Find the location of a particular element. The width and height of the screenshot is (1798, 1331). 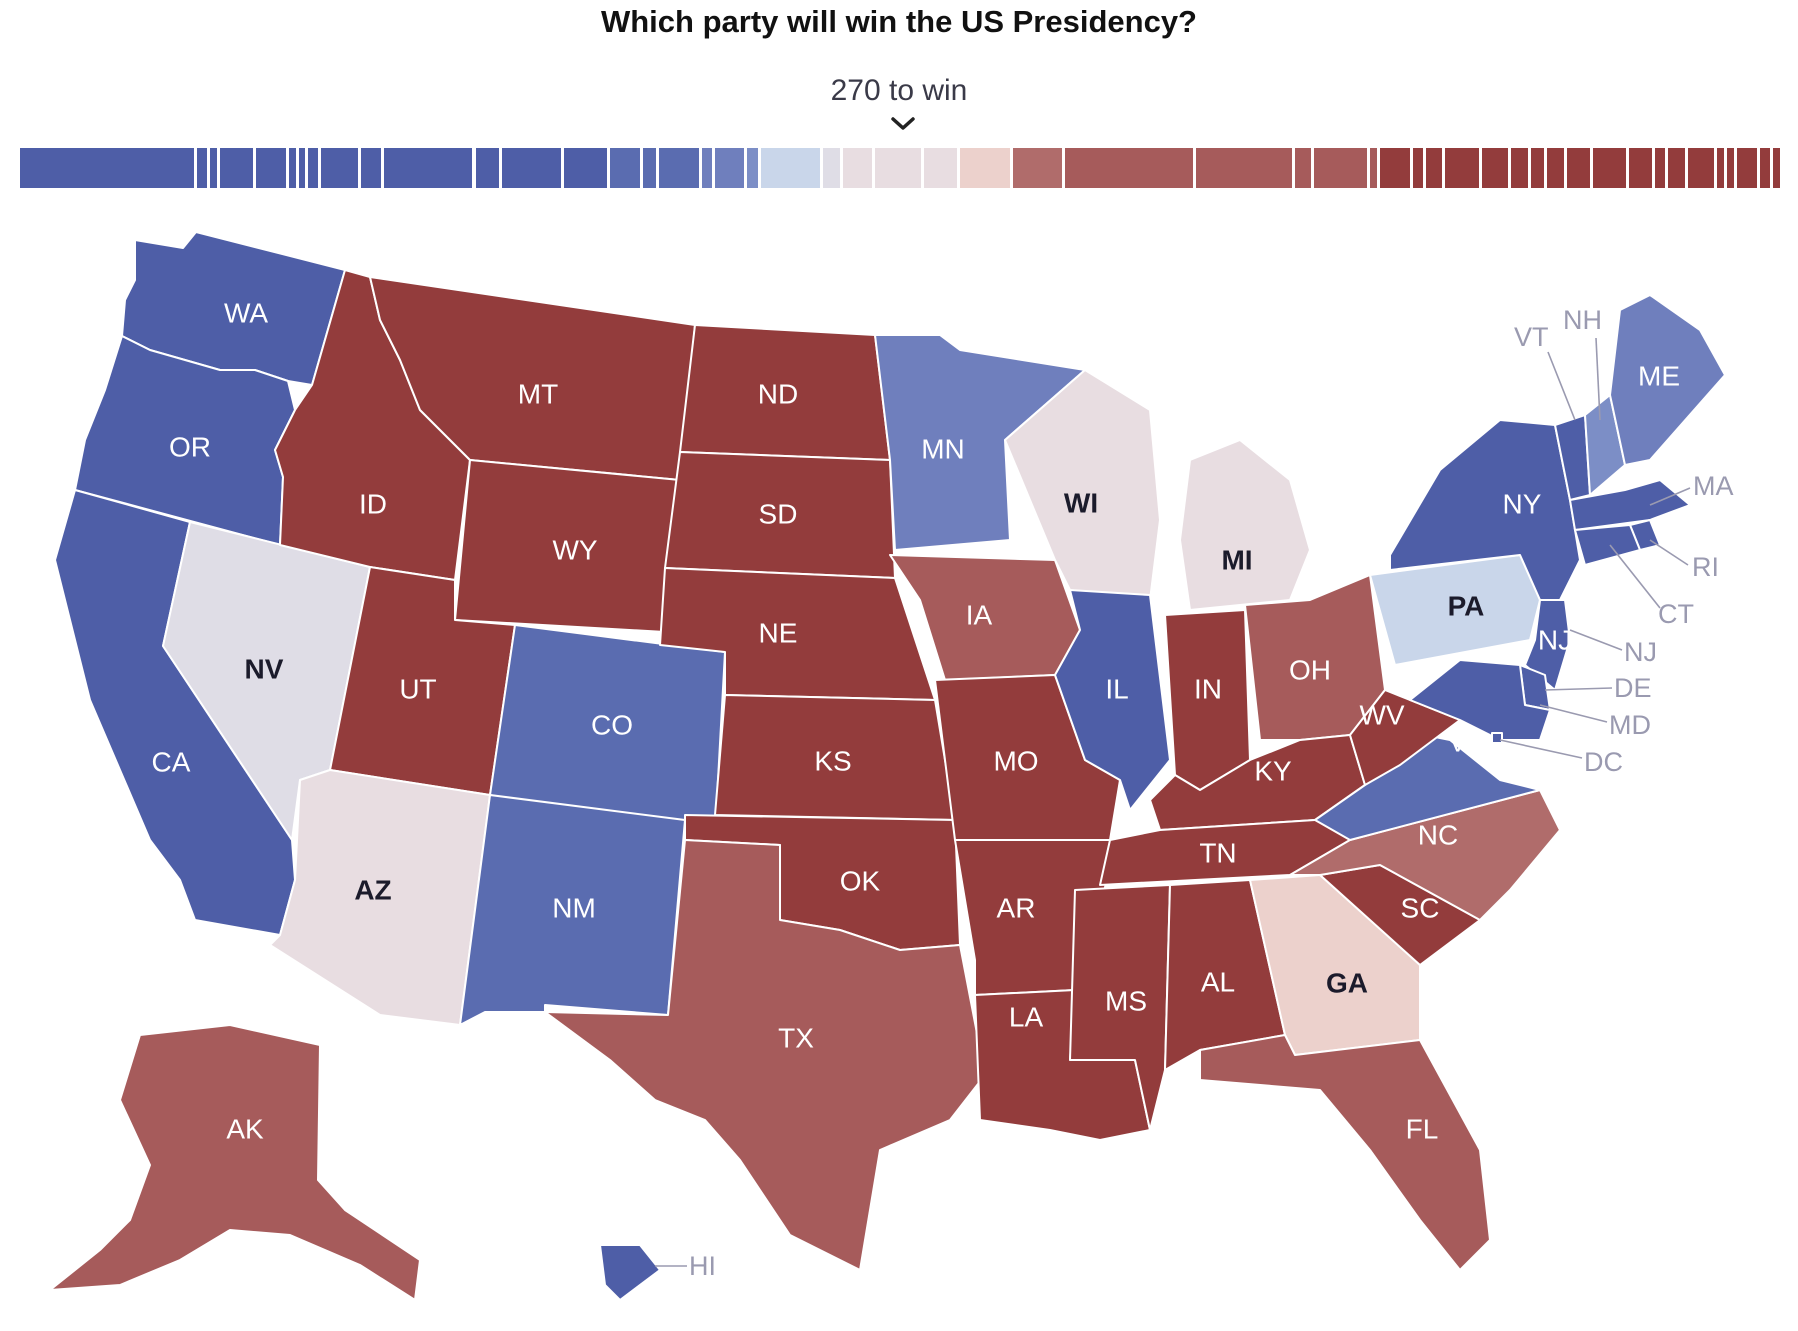

state-label-nj: NJ is located at coordinates (1640, 652).